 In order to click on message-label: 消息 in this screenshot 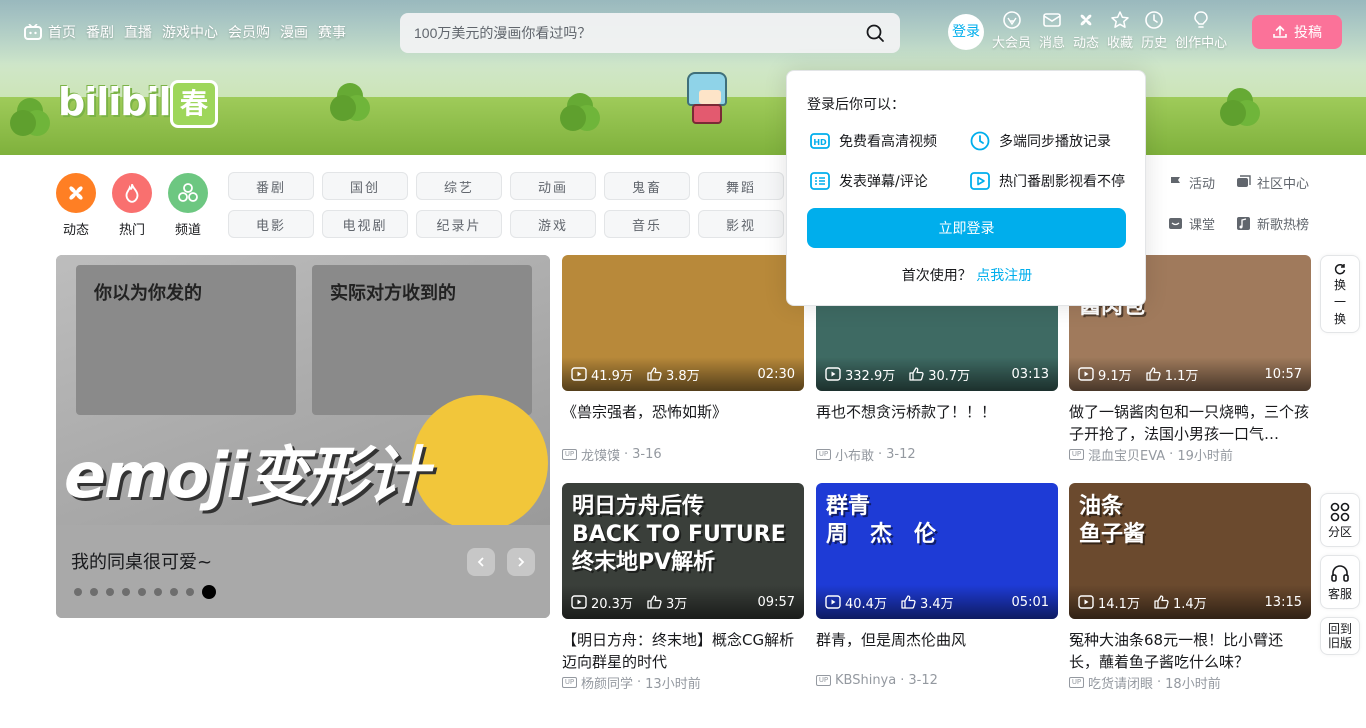, I will do `click(1052, 43)`.